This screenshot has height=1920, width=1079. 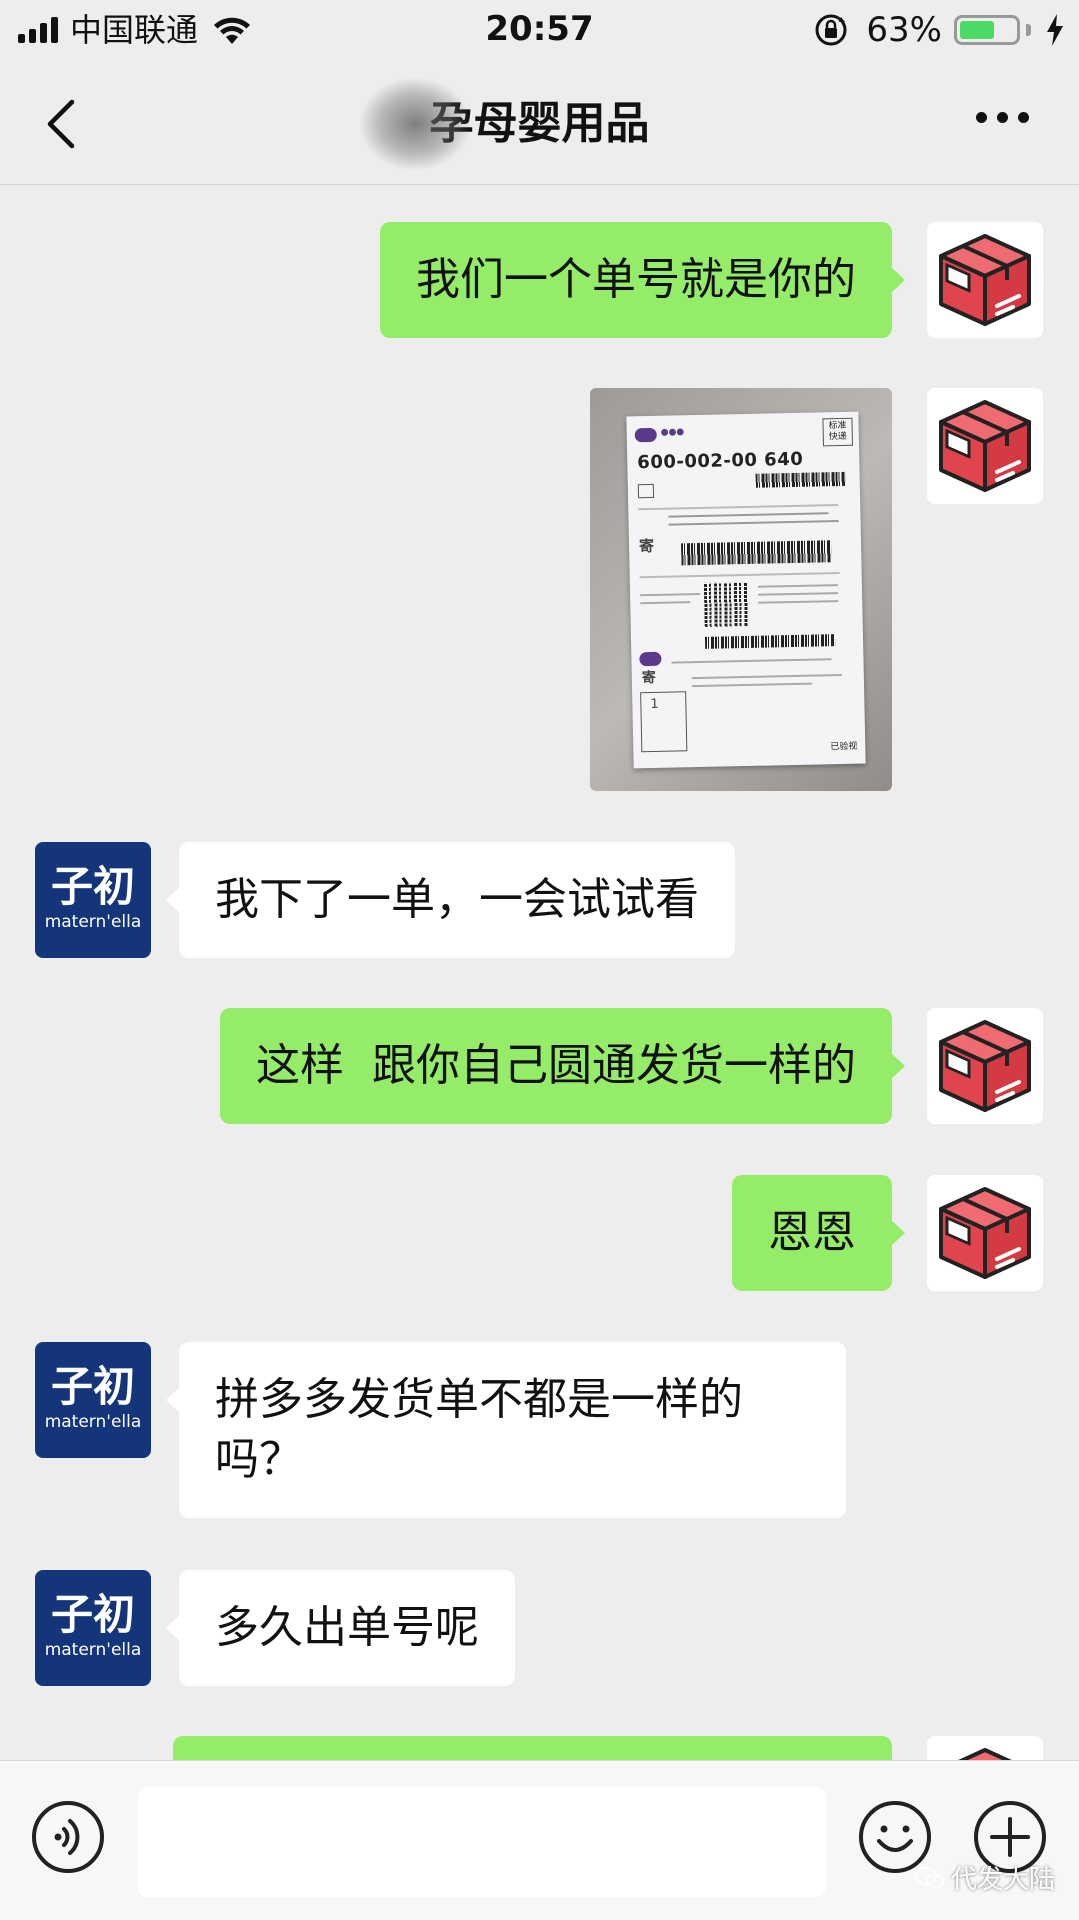 What do you see at coordinates (340, 1628) in the screenshot?
I see `message-bubble-incoming: 多久出单号呢` at bounding box center [340, 1628].